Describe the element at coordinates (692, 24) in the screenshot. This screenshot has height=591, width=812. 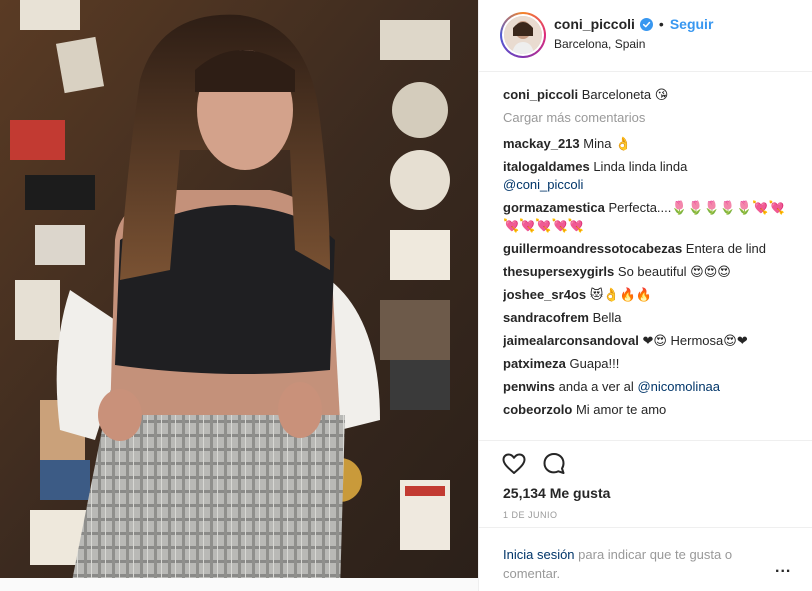
I see `follow-button: Seguir` at that location.